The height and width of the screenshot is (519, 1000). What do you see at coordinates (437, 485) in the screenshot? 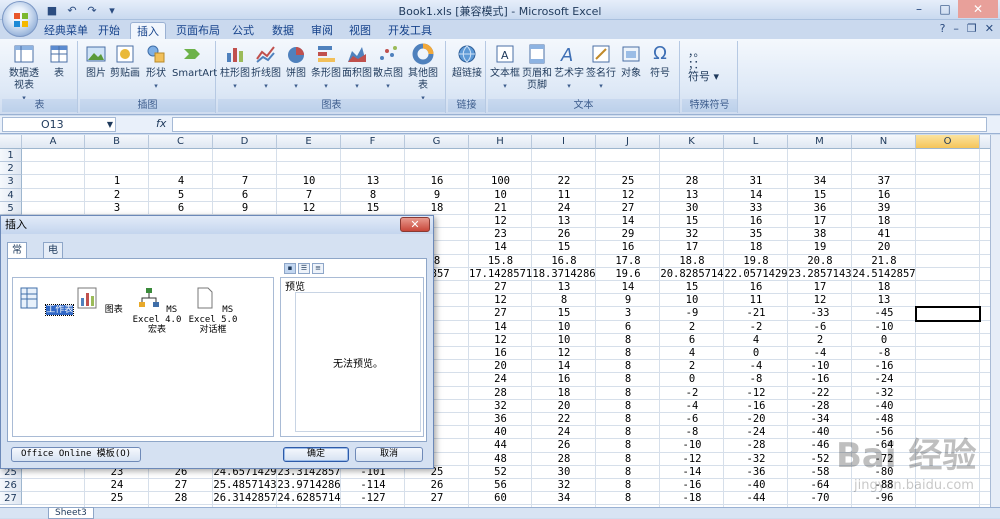
I see `cell-g26: 26` at bounding box center [437, 485].